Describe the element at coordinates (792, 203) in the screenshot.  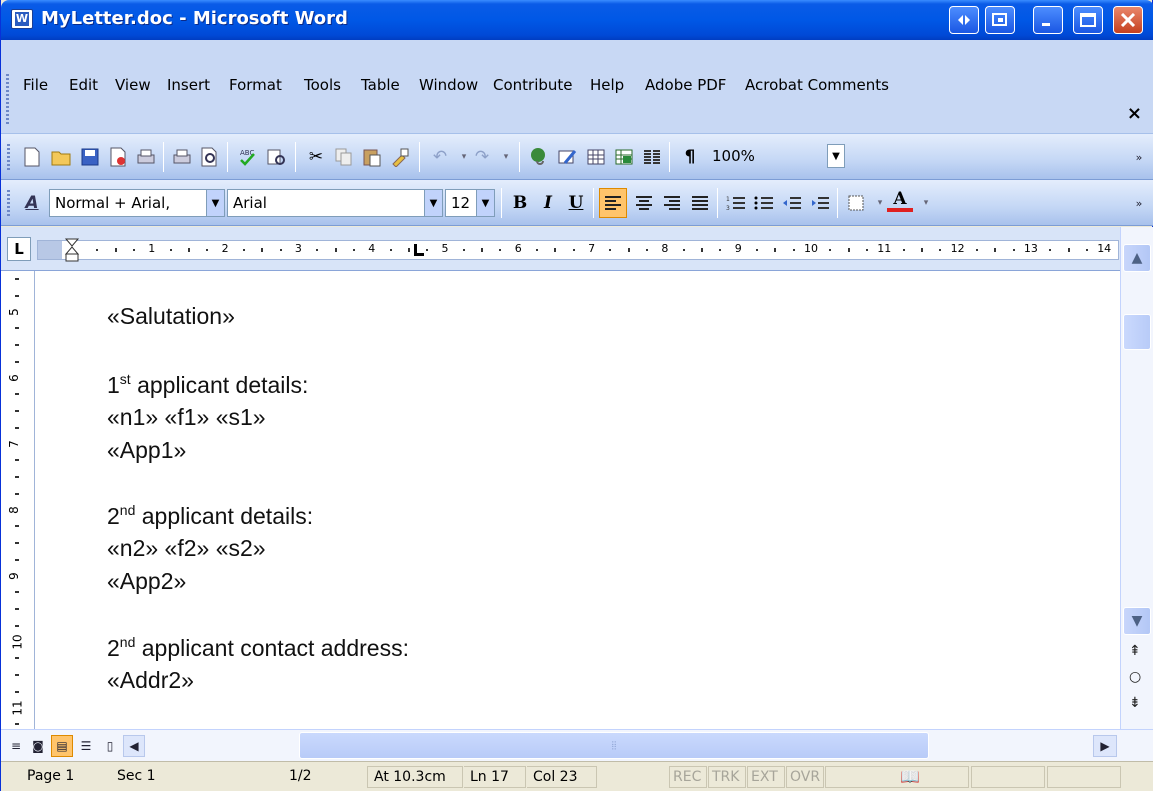
I see `decrease-indent-button` at that location.